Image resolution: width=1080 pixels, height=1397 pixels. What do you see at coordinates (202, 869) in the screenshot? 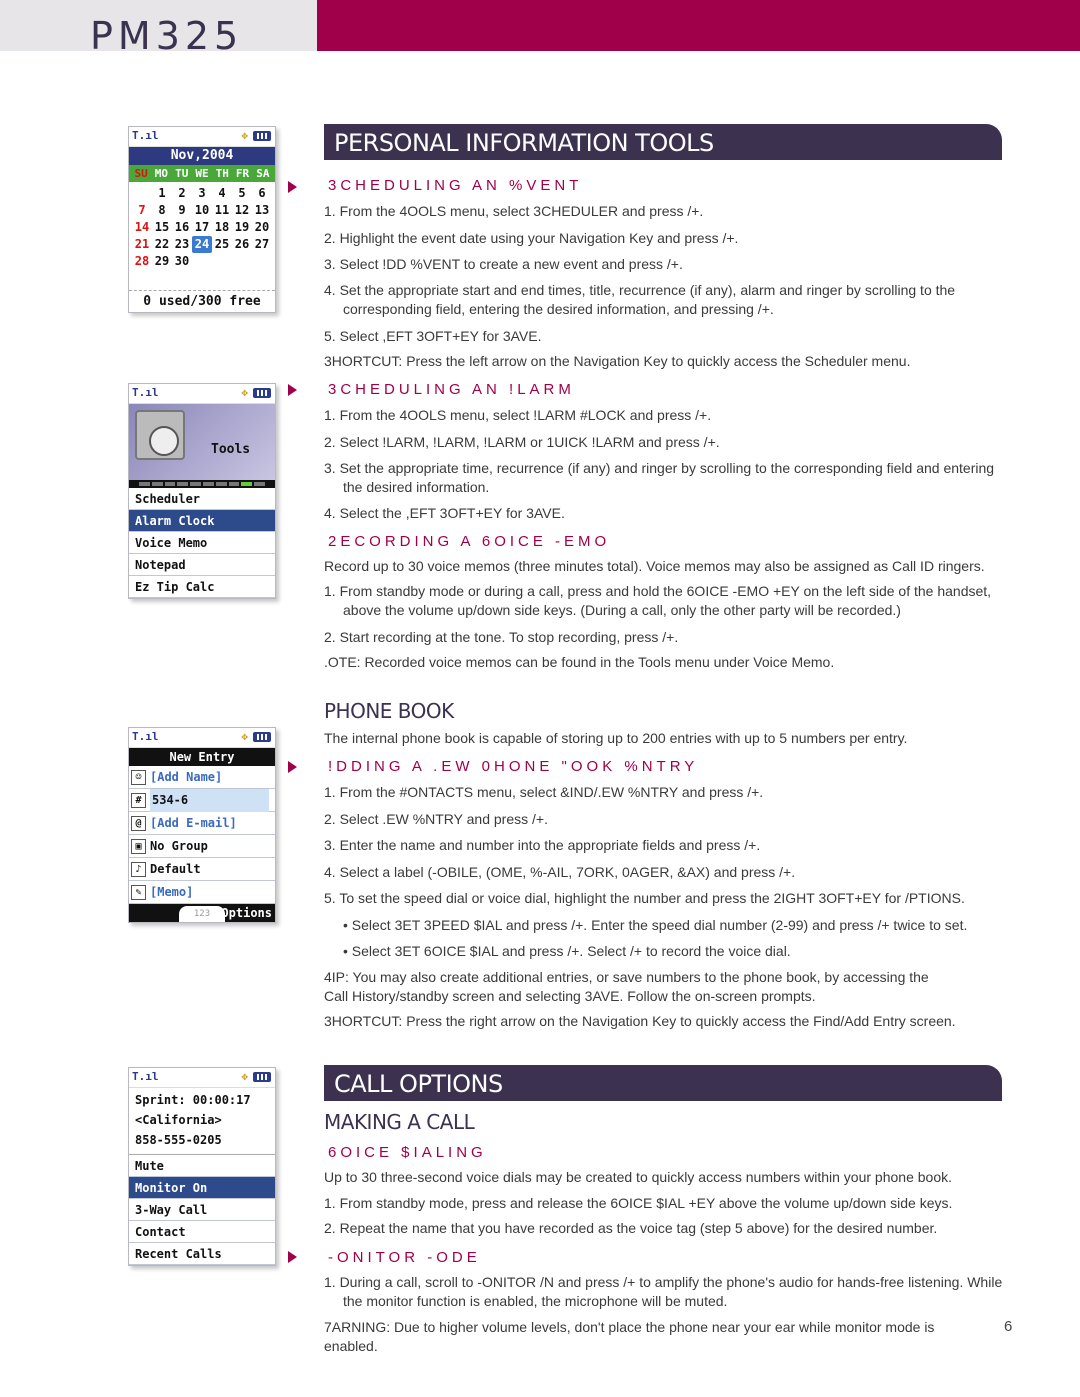
I see `entry-field: ♪ Default` at bounding box center [202, 869].